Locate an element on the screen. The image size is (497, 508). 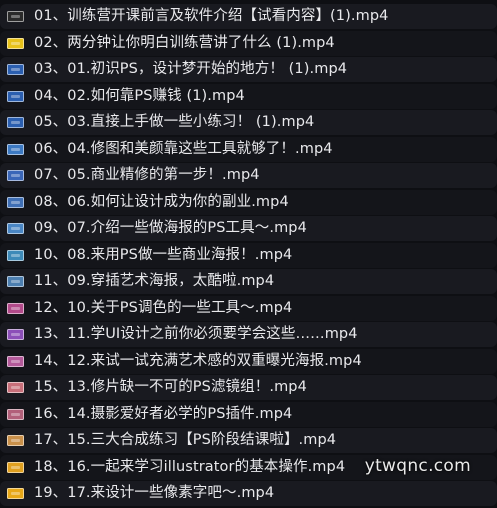
file-name: 14、12.来试一试充满艺术感的双重曝光海报.mp4 is located at coordinates (198, 360).